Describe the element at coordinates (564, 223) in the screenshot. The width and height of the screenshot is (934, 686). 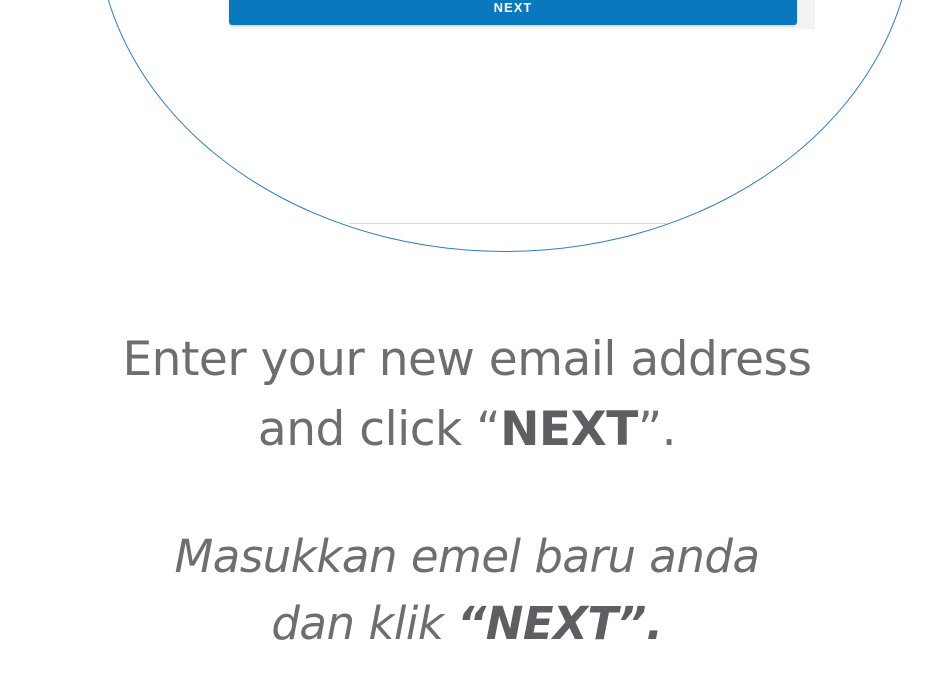
I see `divider-line` at that location.